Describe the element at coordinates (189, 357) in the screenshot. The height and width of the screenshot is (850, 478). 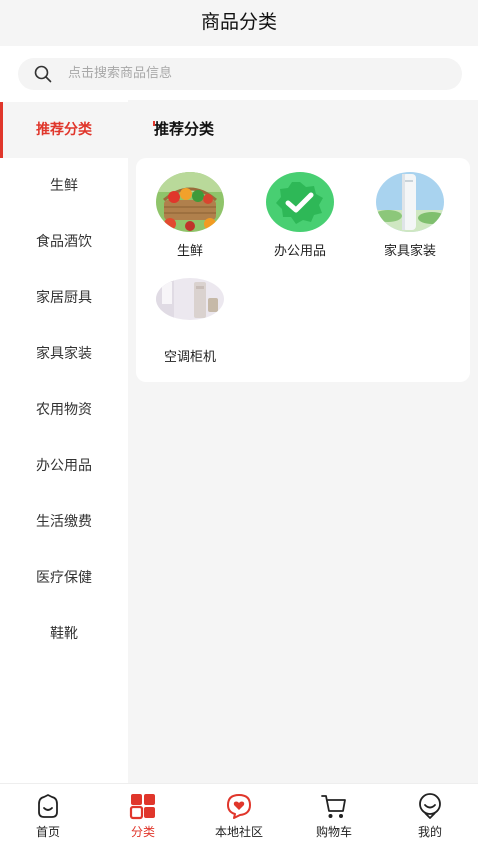
I see `category-label-air-conditioner: 空调柜机` at that location.